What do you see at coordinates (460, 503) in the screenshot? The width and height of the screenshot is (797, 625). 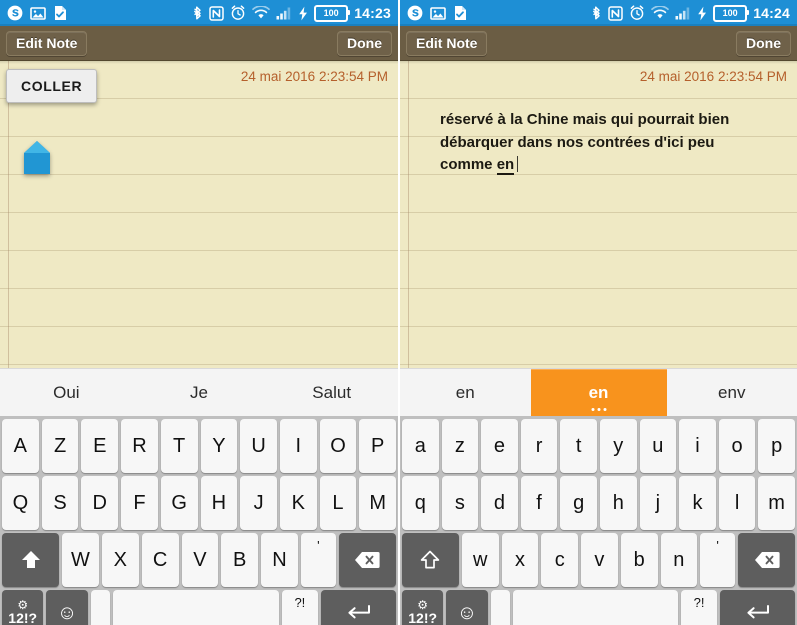 I see `key-s: s` at bounding box center [460, 503].